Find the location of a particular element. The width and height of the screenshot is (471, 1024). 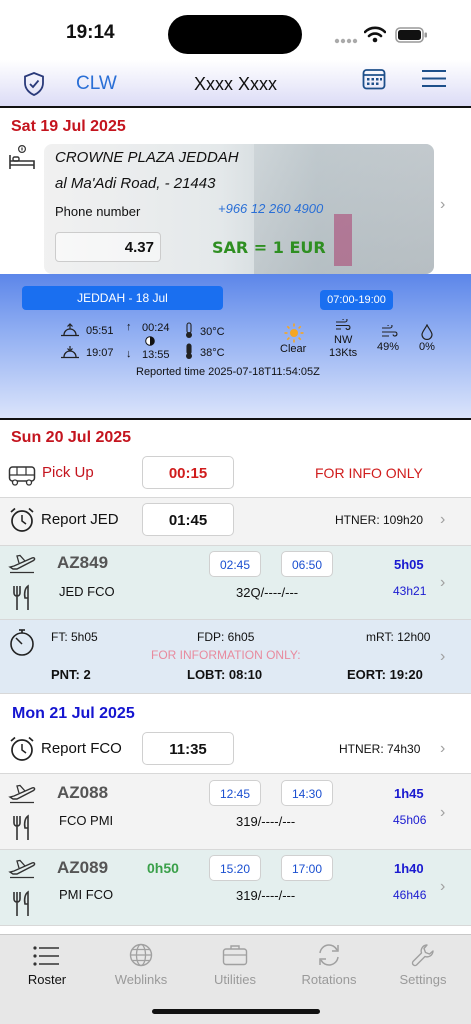

flight-number: AZ849 is located at coordinates (83, 562).